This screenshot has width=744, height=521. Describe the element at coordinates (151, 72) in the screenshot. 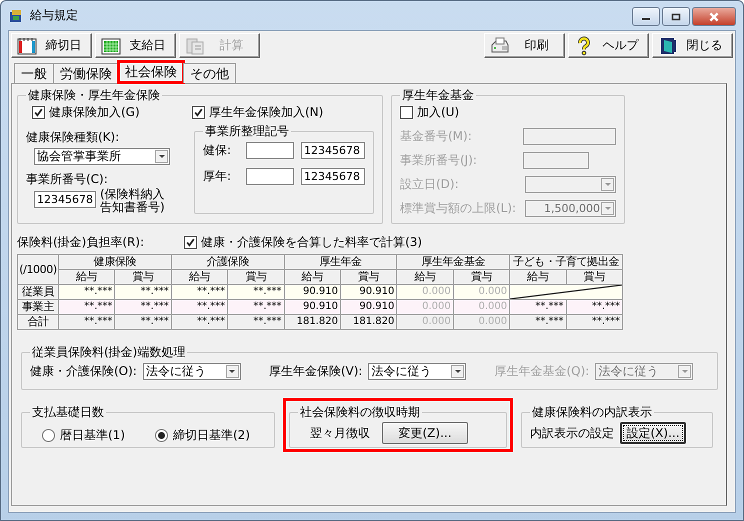

I see `tab: 社会保険` at that location.